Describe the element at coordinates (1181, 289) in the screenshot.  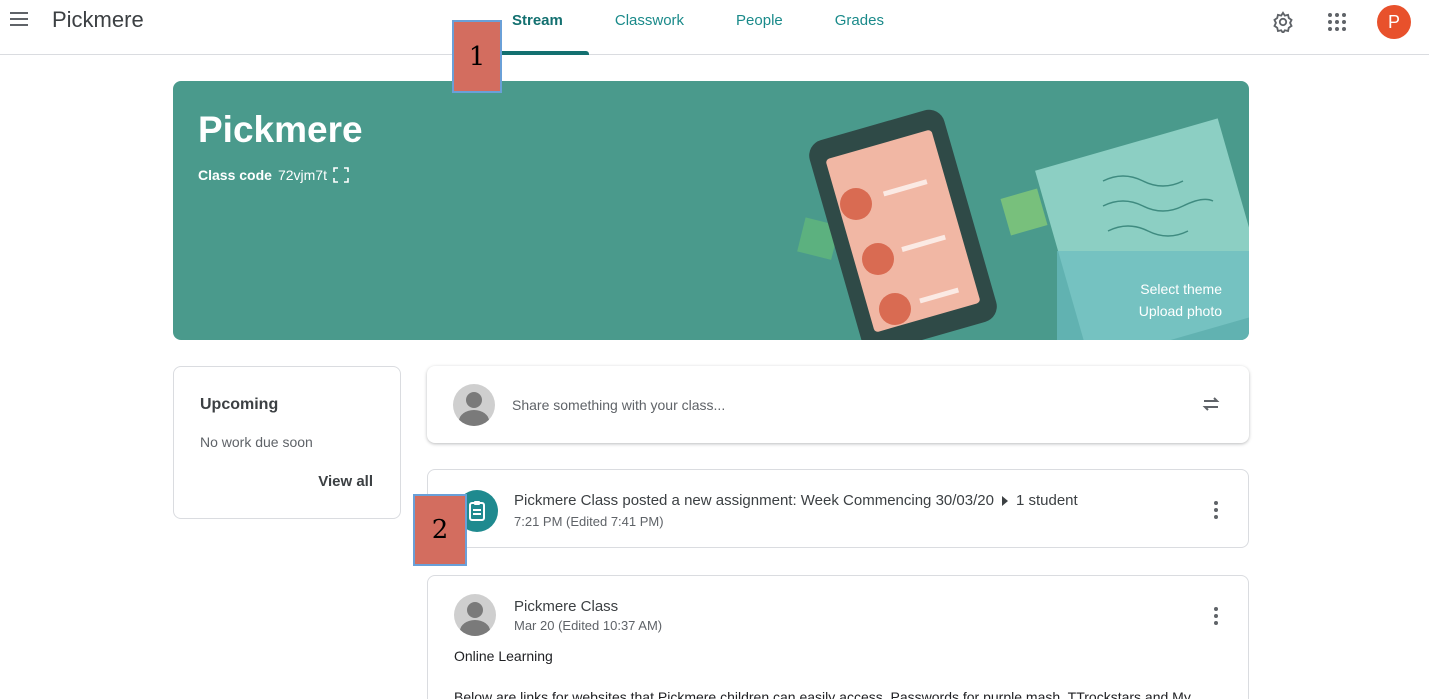
I see `select-theme-link: Select theme` at that location.